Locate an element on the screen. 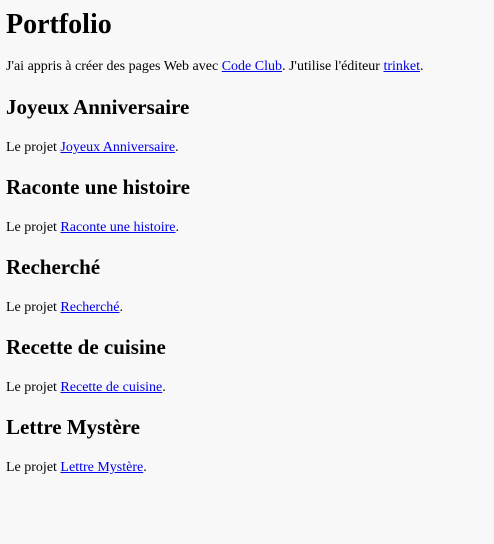 Image resolution: width=494 pixels, height=544 pixels. project-link-lettre-mystere: Lettre Mystère is located at coordinates (101, 467).